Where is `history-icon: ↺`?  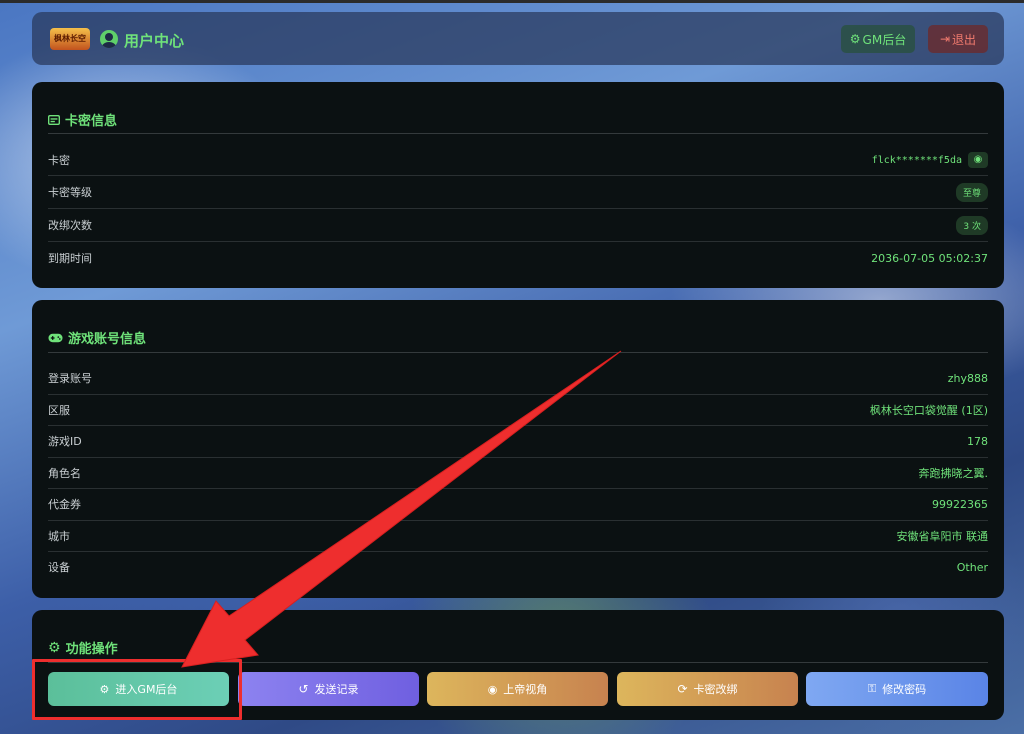
history-icon: ↺ is located at coordinates (303, 689).